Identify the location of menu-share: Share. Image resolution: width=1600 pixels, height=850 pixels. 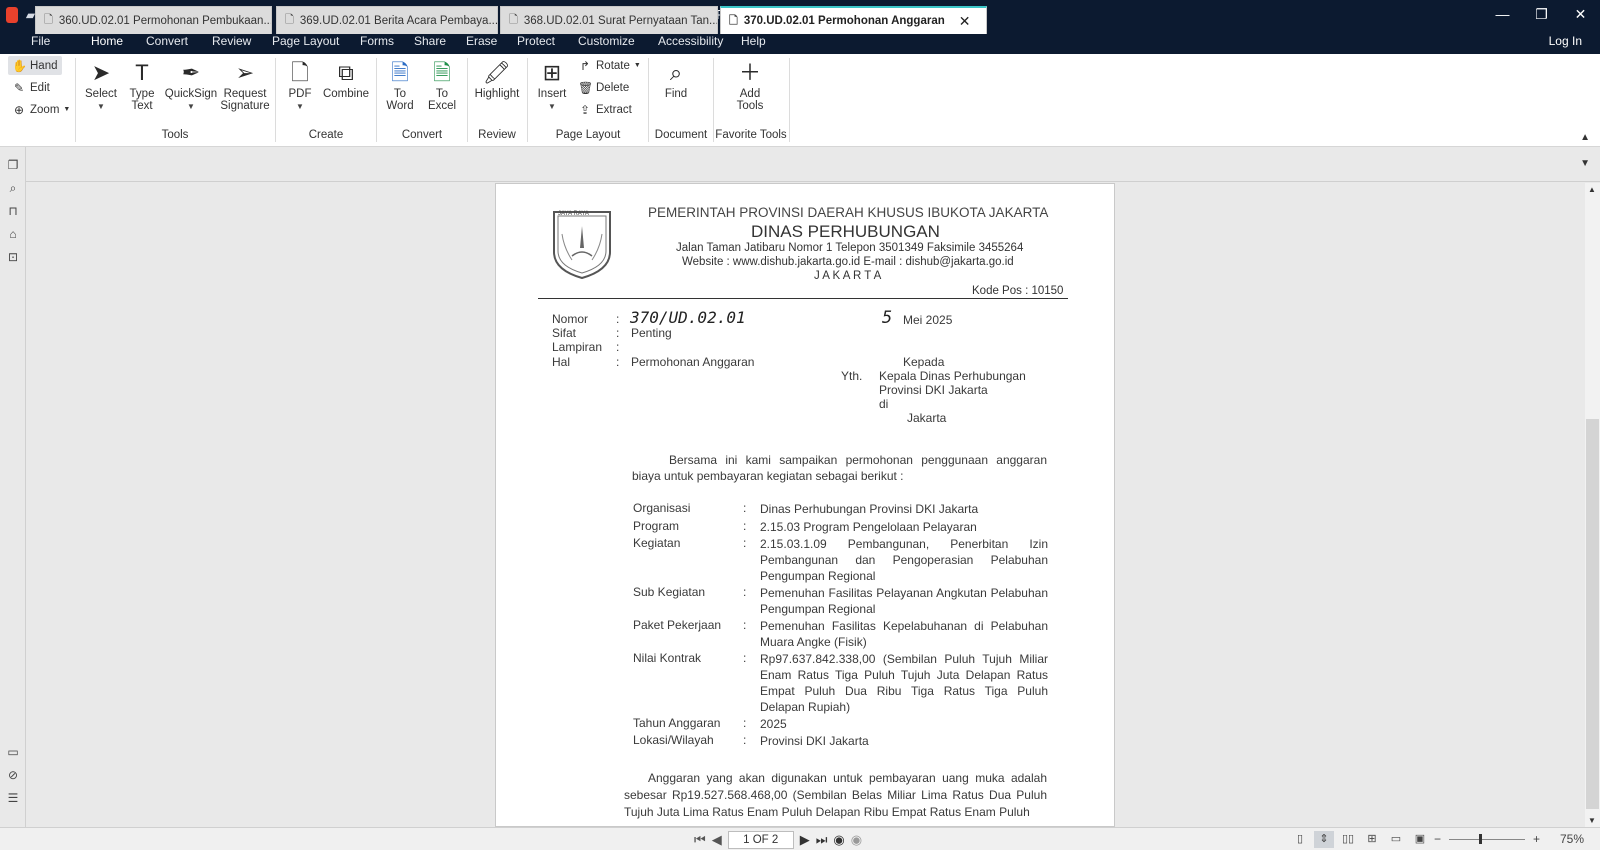
(430, 41).